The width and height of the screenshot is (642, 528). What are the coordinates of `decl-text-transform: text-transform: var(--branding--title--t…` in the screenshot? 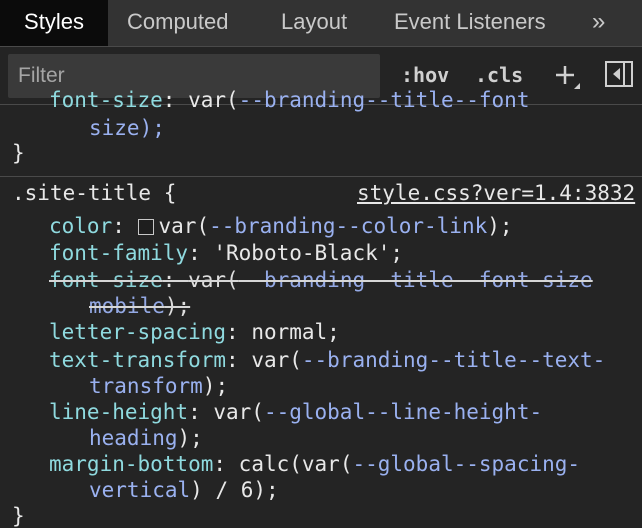 It's located at (327, 360).